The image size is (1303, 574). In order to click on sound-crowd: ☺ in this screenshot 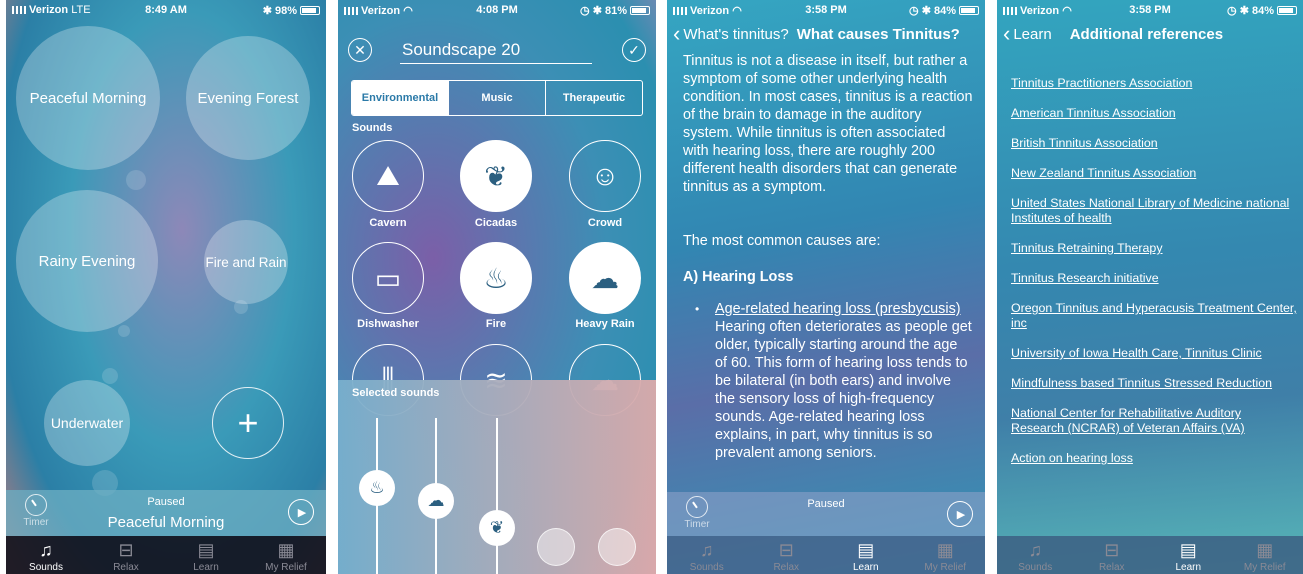, I will do `click(605, 176)`.